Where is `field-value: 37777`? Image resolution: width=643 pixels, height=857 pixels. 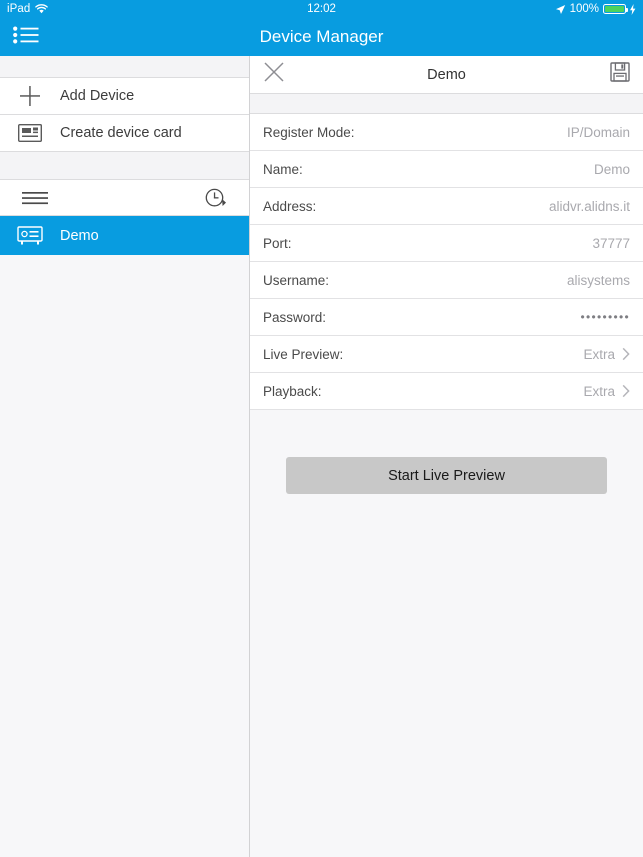 field-value: 37777 is located at coordinates (611, 243).